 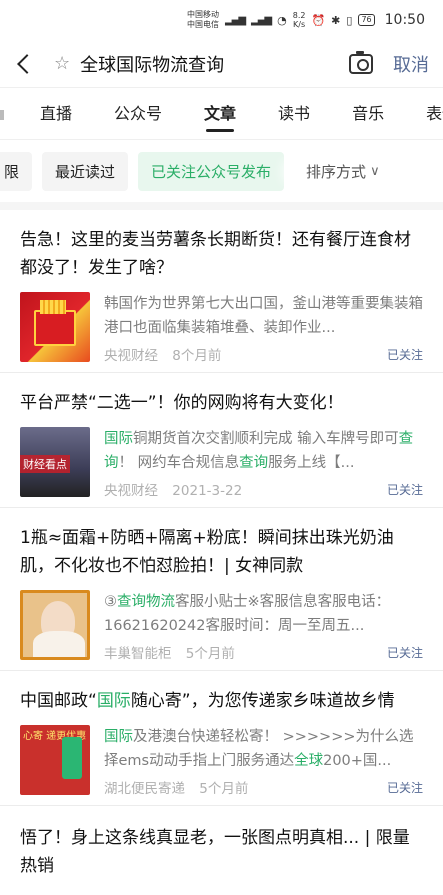 I want to click on thumbnail-label: 心寄 递更优惠, so click(x=55, y=736).